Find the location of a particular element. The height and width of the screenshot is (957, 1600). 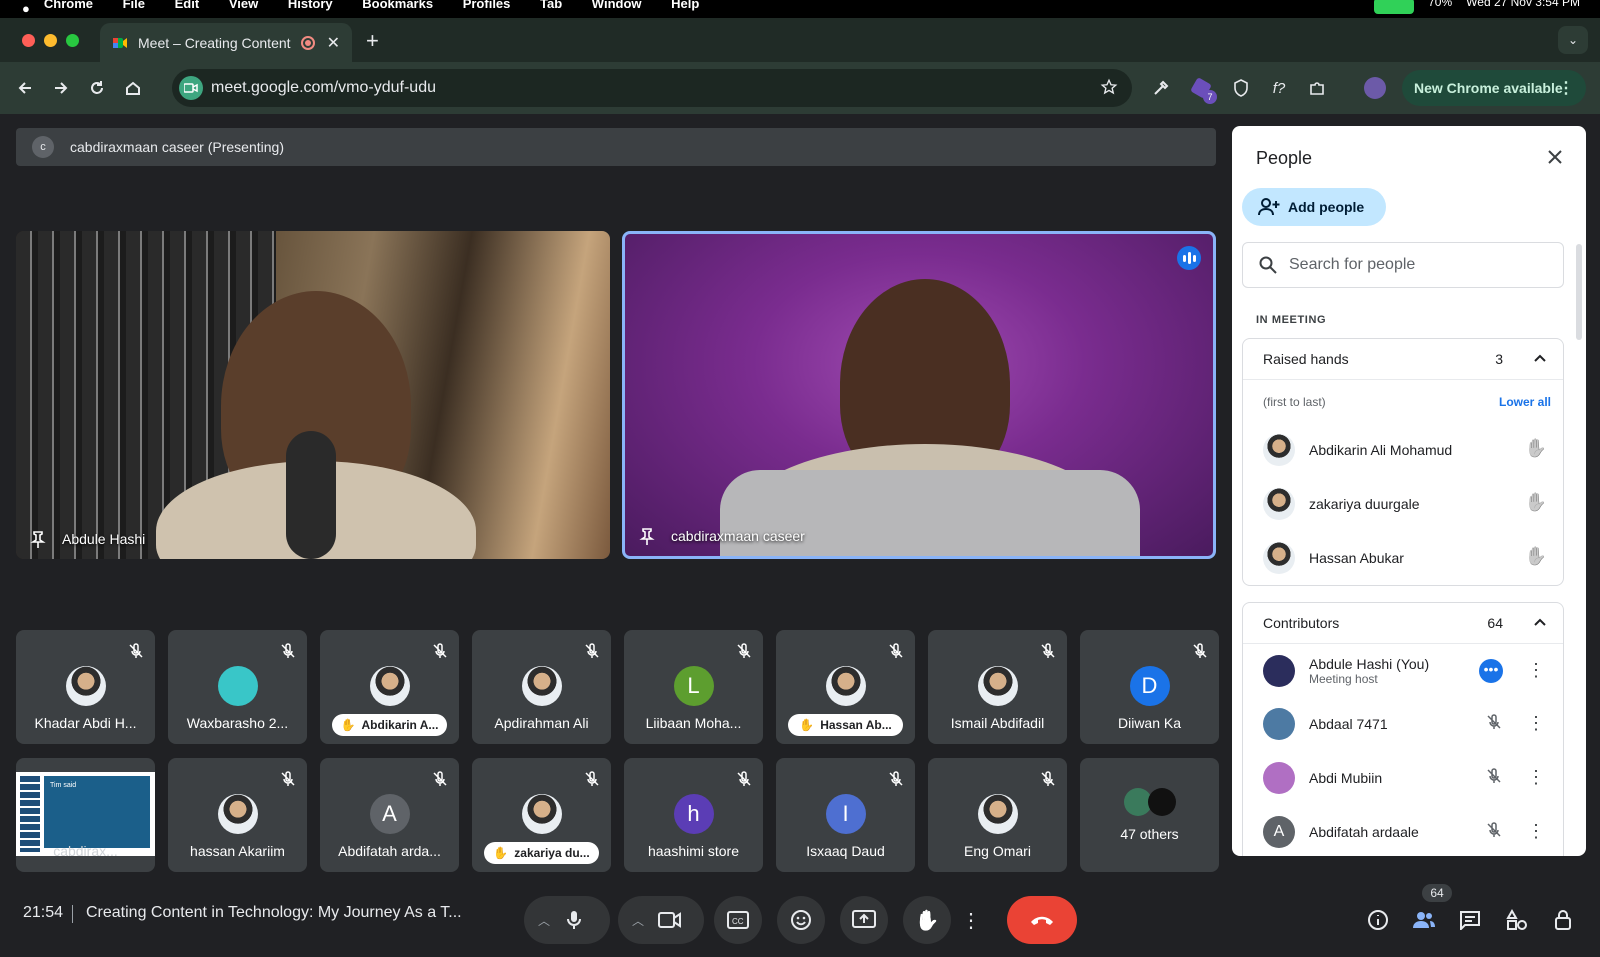

participant-tile: Apdirahman Ali is located at coordinates (541, 687).